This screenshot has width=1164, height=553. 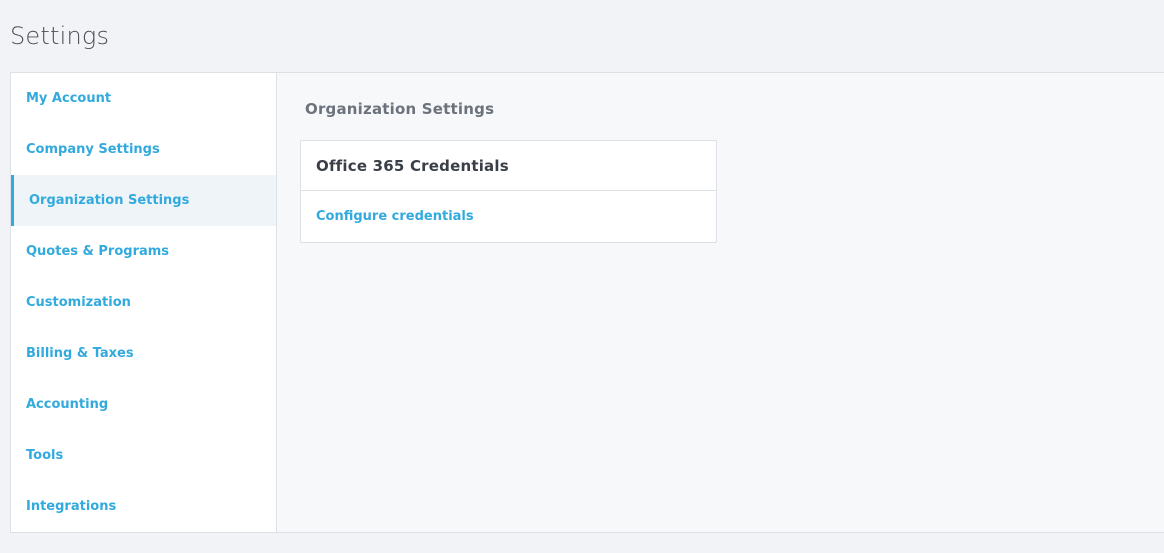 I want to click on card-title: Office 365 Credentials, so click(x=508, y=166).